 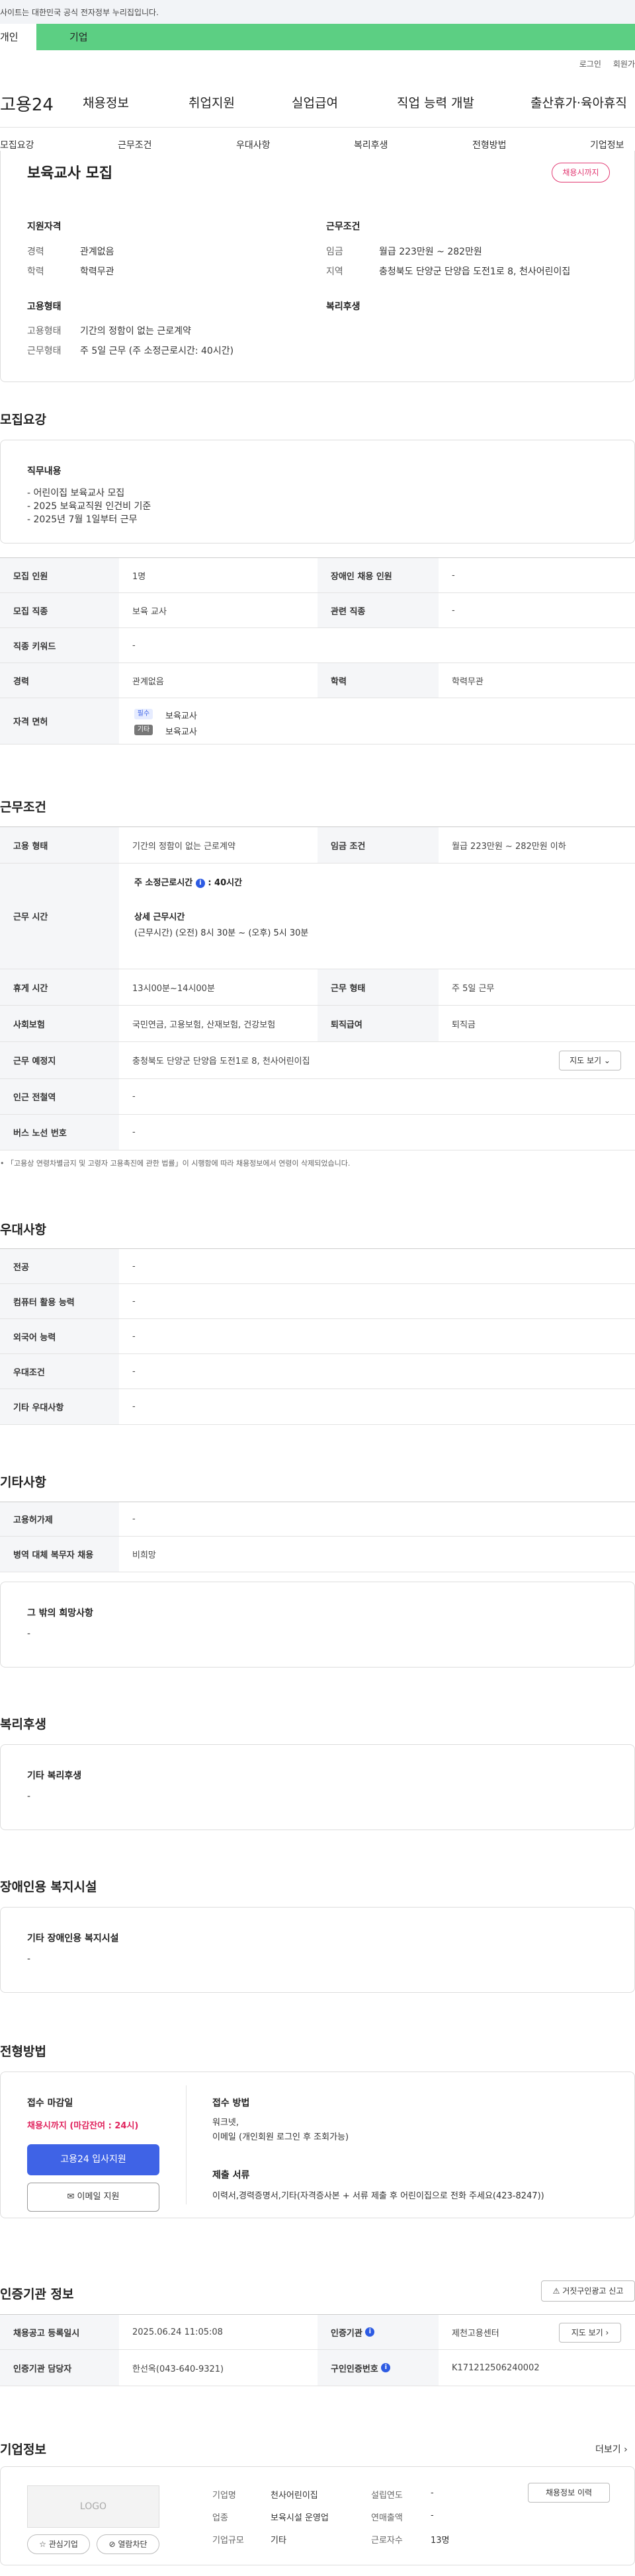 I want to click on industry-label: 업종, so click(x=220, y=2518).